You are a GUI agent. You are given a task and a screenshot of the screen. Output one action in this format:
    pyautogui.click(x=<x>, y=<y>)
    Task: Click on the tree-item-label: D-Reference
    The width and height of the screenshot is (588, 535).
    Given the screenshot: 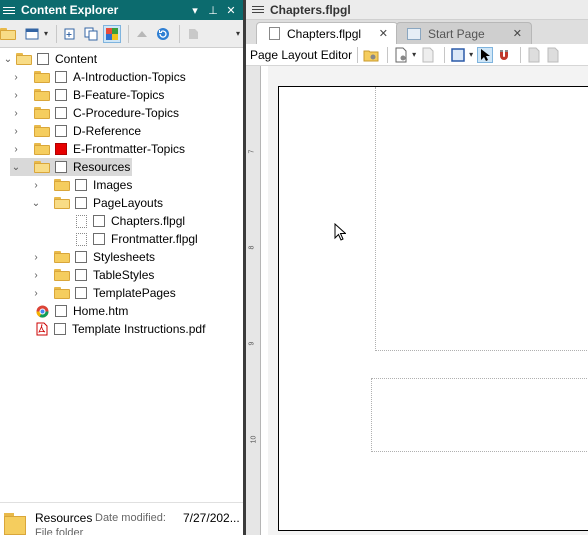 What is the action you would take?
    pyautogui.click(x=107, y=131)
    